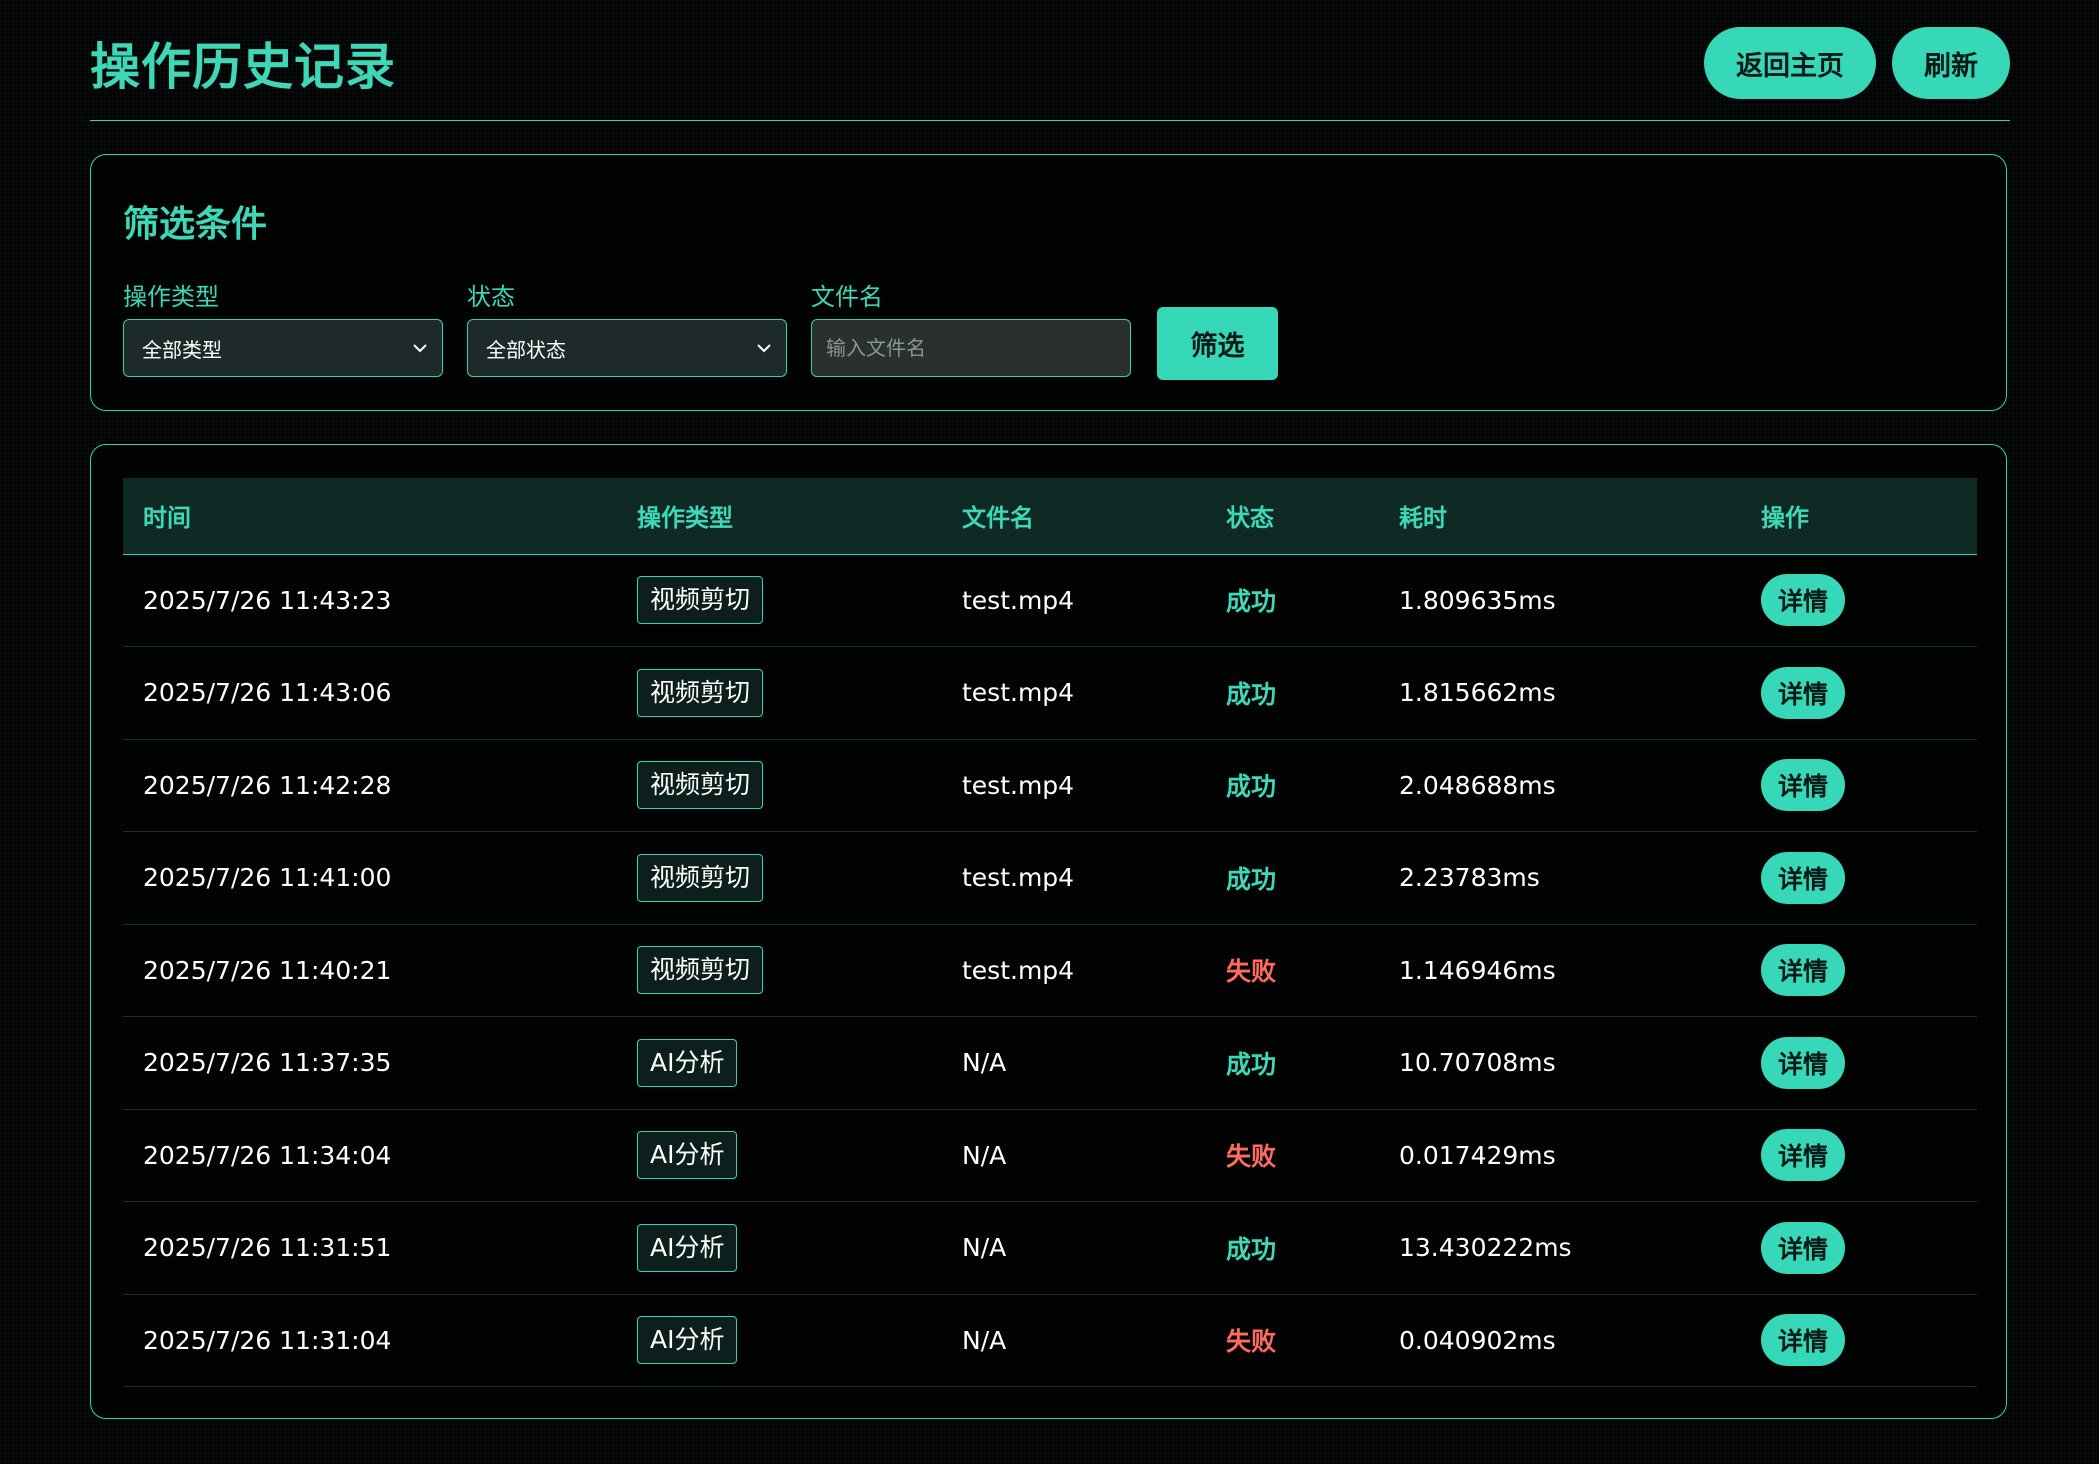 This screenshot has height=1464, width=2099. I want to click on header-actions: 返回主页 刷新, so click(1857, 60).